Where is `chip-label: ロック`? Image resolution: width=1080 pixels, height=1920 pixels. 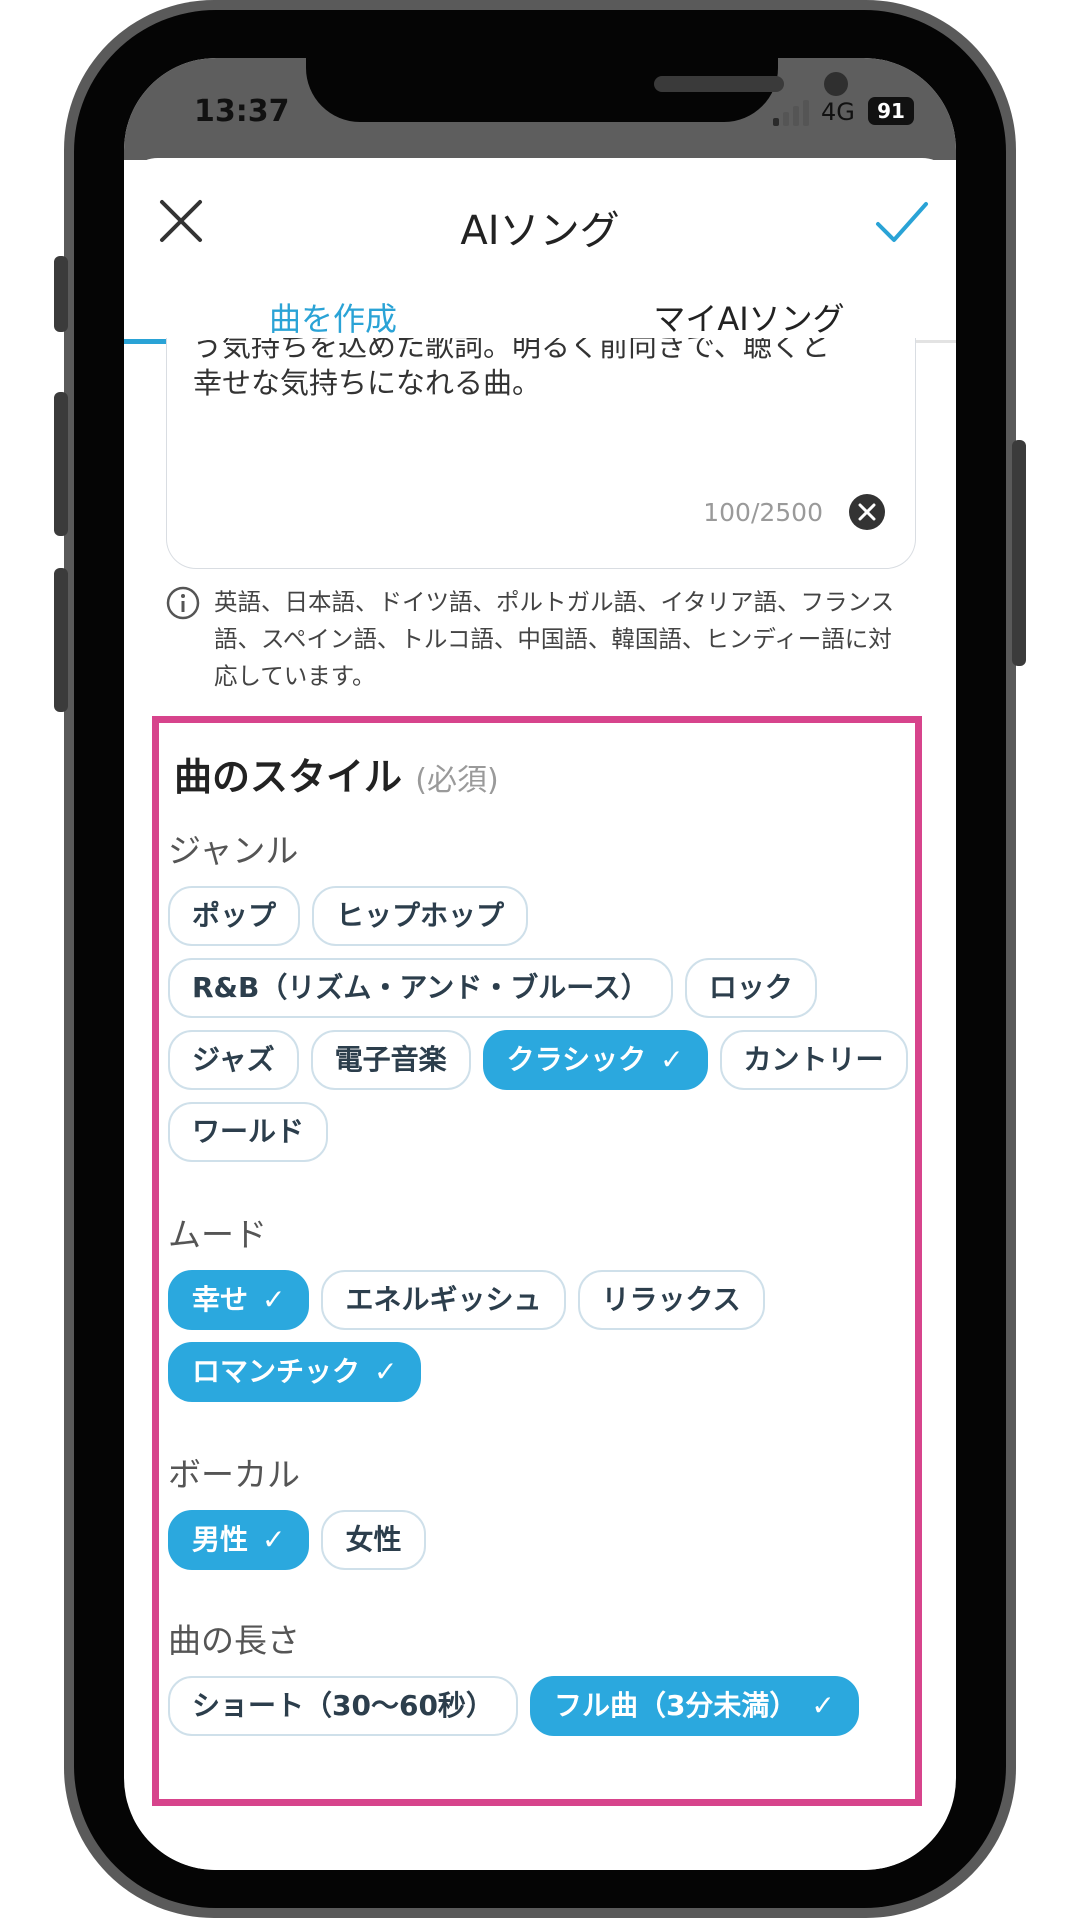 chip-label: ロック is located at coordinates (750, 987).